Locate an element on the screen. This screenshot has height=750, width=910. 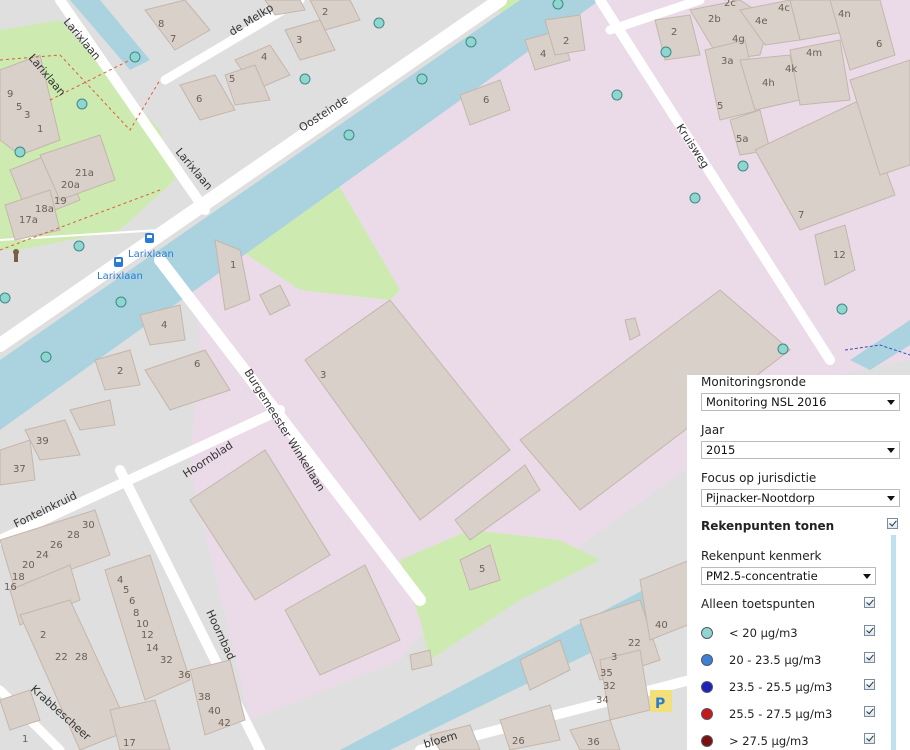
svg-text: 3a is located at coordinates (727, 61).